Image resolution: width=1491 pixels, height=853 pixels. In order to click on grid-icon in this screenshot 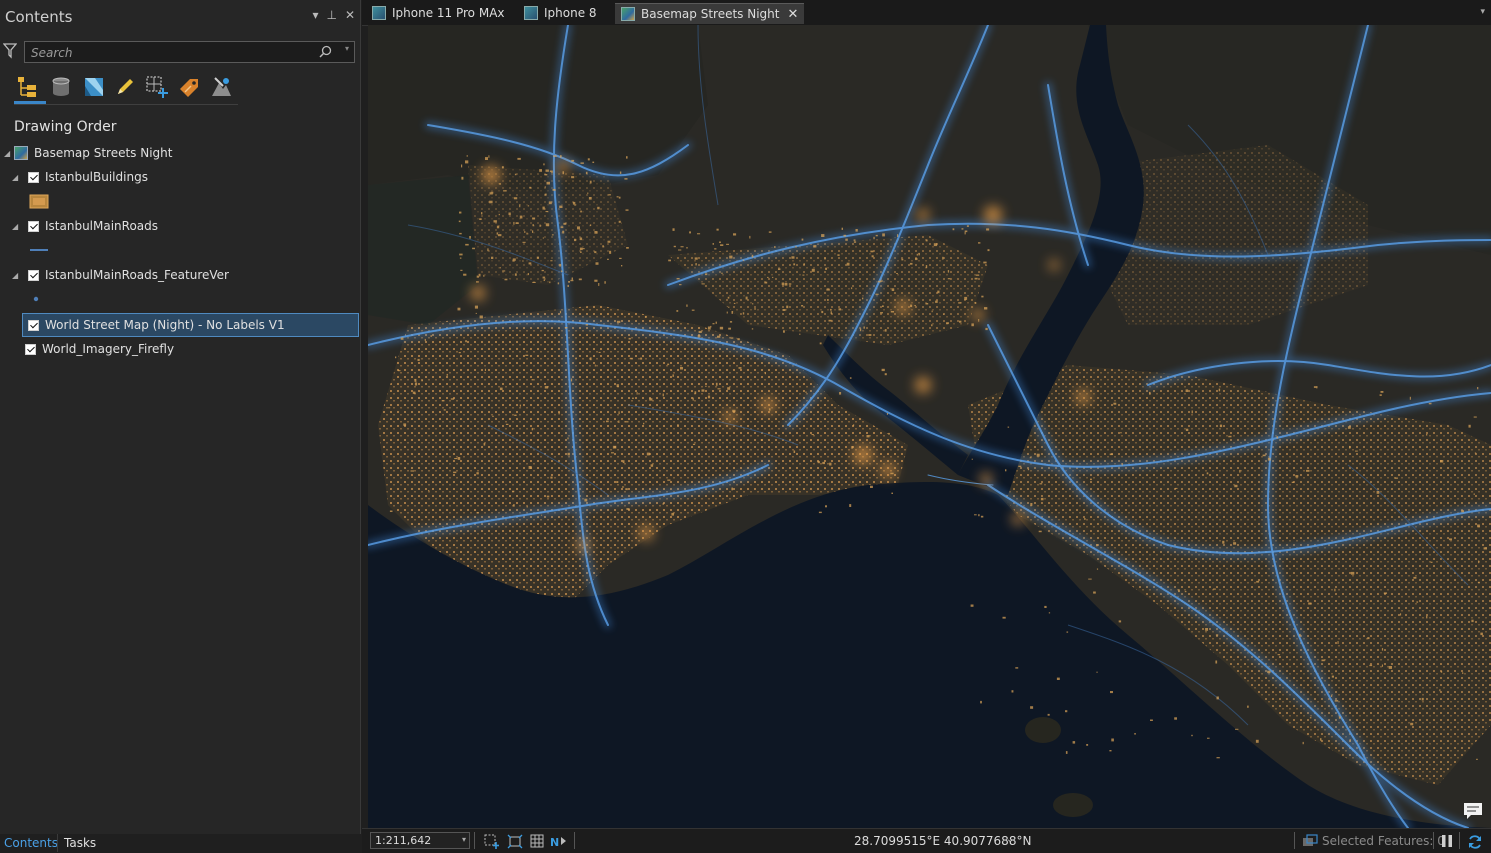, I will do `click(537, 841)`.